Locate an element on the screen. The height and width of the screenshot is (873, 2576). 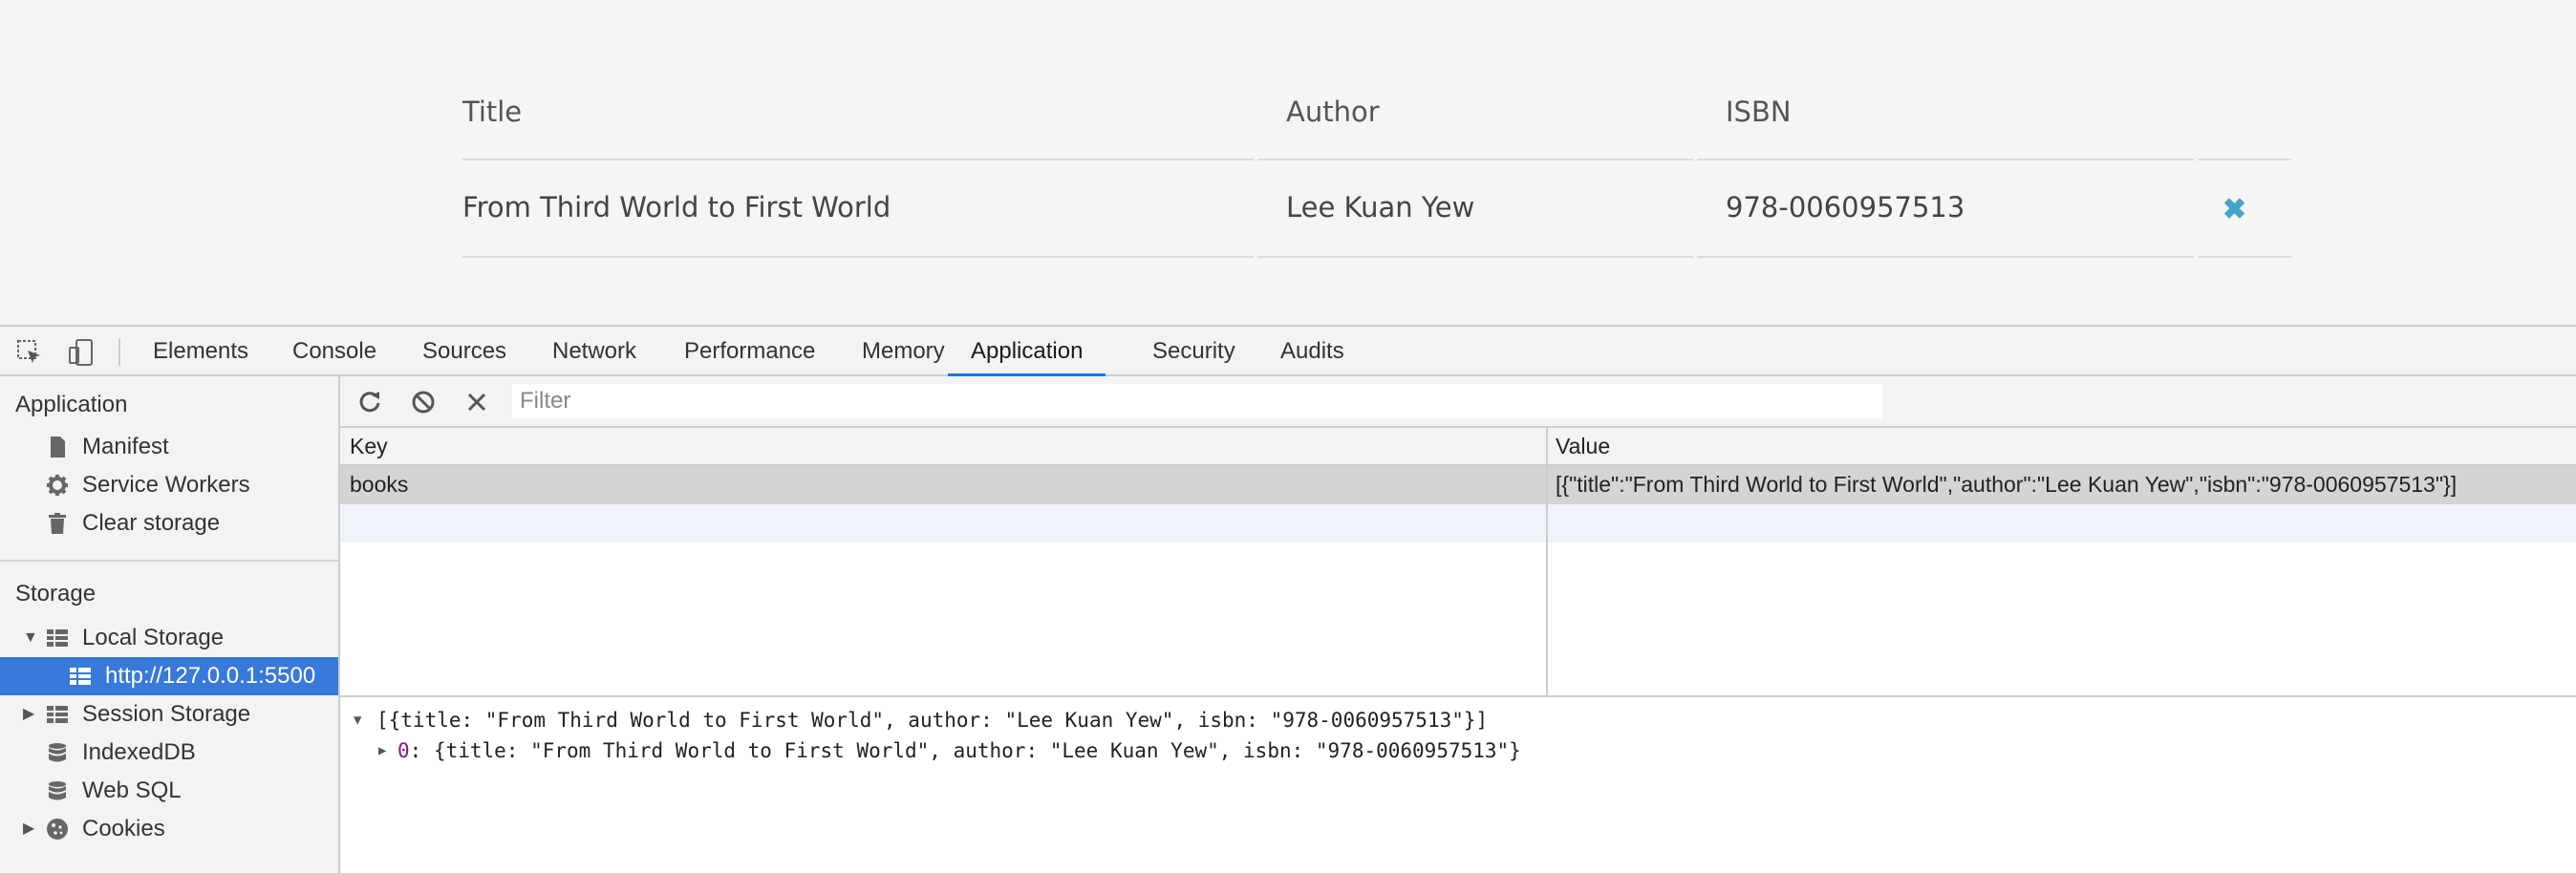
inspect-element-icon is located at coordinates (29, 352).